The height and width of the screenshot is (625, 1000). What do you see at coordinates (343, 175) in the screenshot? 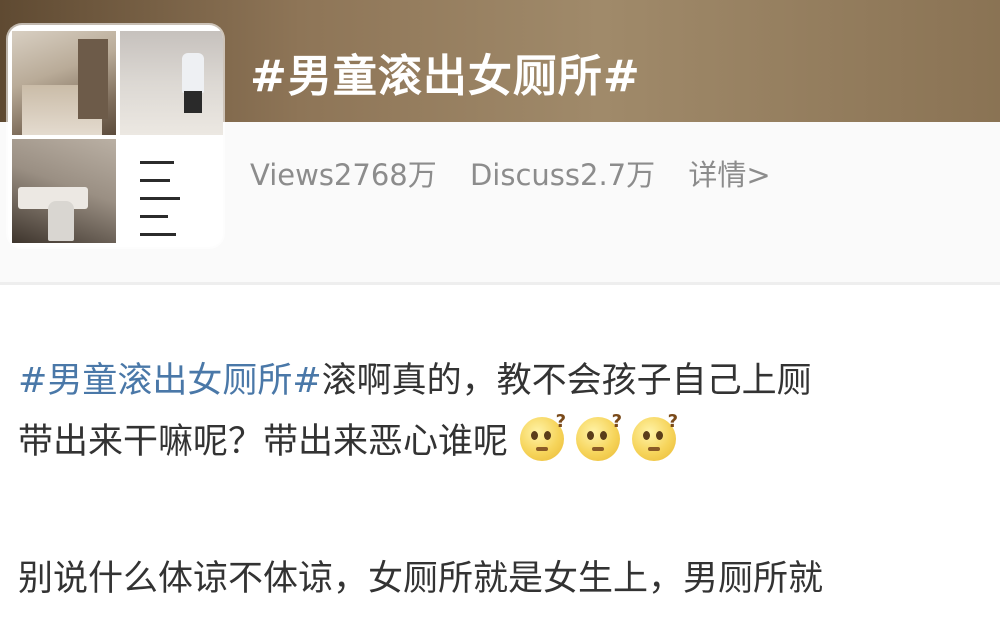
I see `views-count: Views2768万` at bounding box center [343, 175].